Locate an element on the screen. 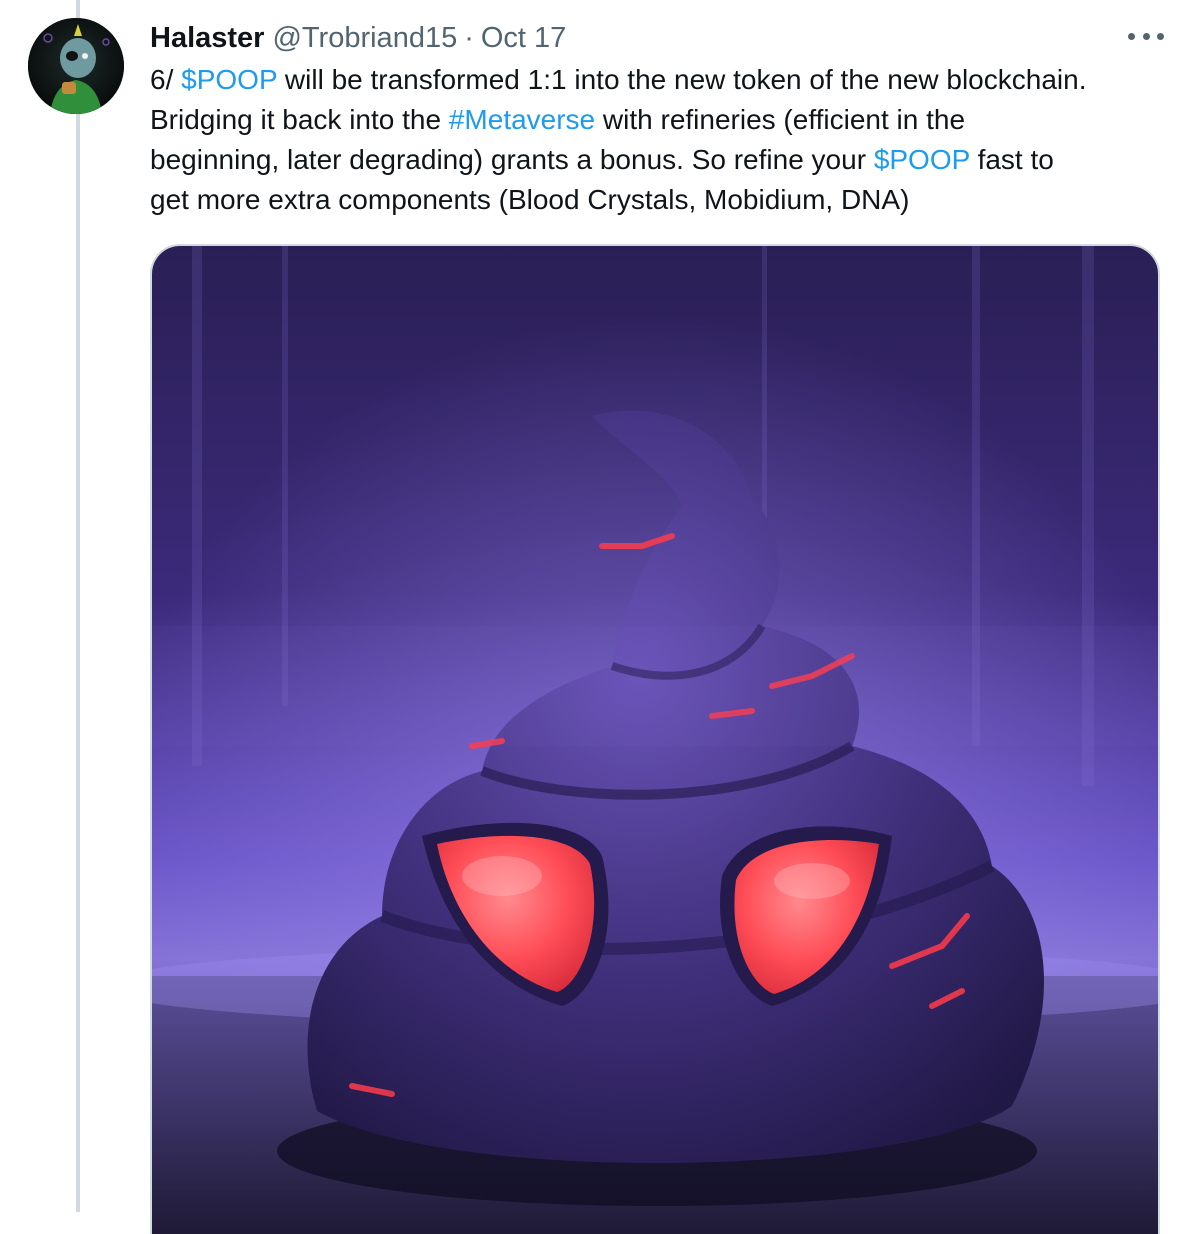  tweet-header: Halaster @Trobriand15 · Oct 17 is located at coordinates (358, 38).